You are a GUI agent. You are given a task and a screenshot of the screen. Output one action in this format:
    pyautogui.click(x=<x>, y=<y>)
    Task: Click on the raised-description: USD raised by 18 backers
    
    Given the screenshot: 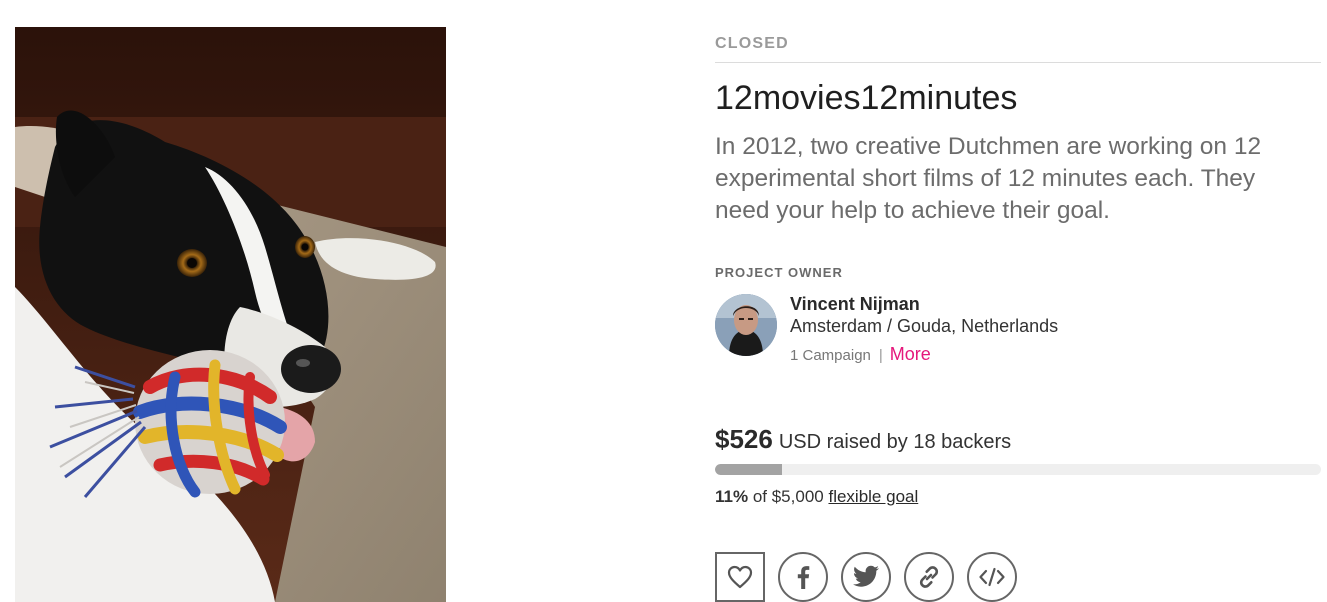 What is the action you would take?
    pyautogui.click(x=895, y=442)
    